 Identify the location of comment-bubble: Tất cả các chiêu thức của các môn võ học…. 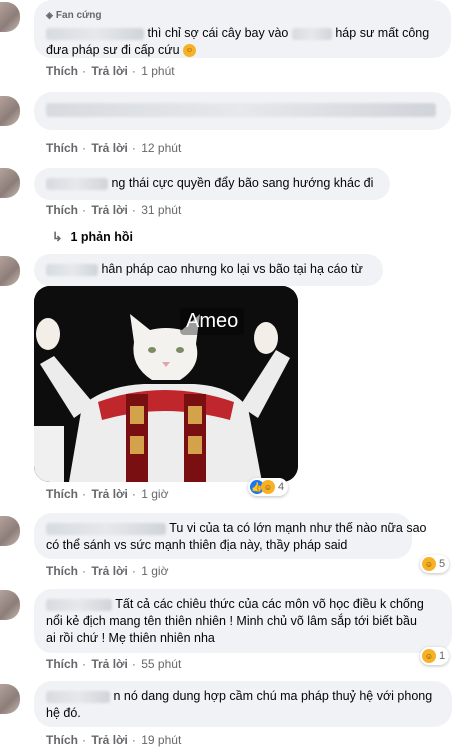
(243, 621).